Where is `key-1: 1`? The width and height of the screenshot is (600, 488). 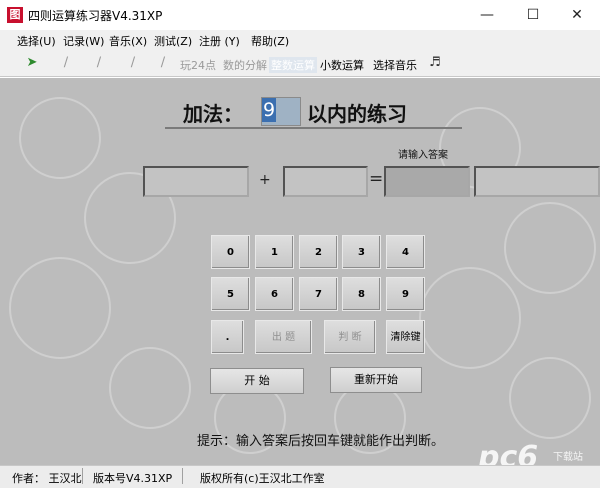
key-1: 1 is located at coordinates (274, 252).